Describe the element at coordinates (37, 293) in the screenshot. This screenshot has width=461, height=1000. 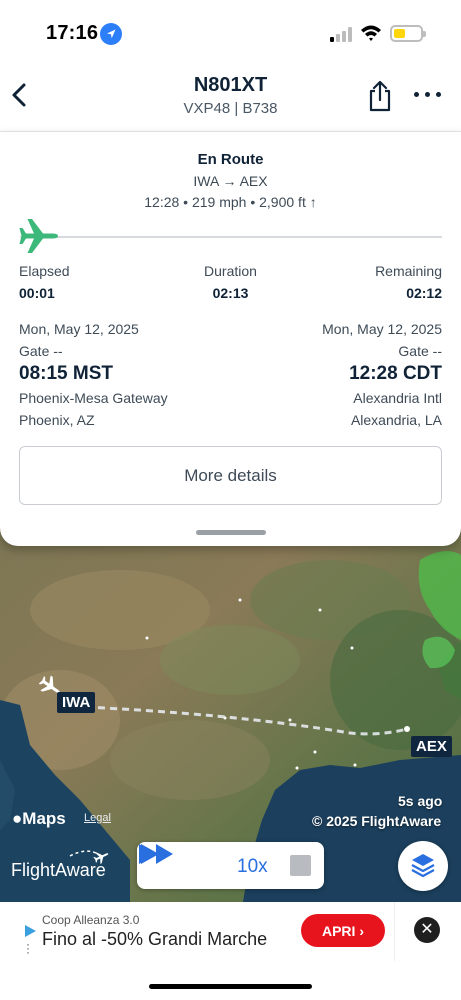
I see `elapsed-value: 00:01` at that location.